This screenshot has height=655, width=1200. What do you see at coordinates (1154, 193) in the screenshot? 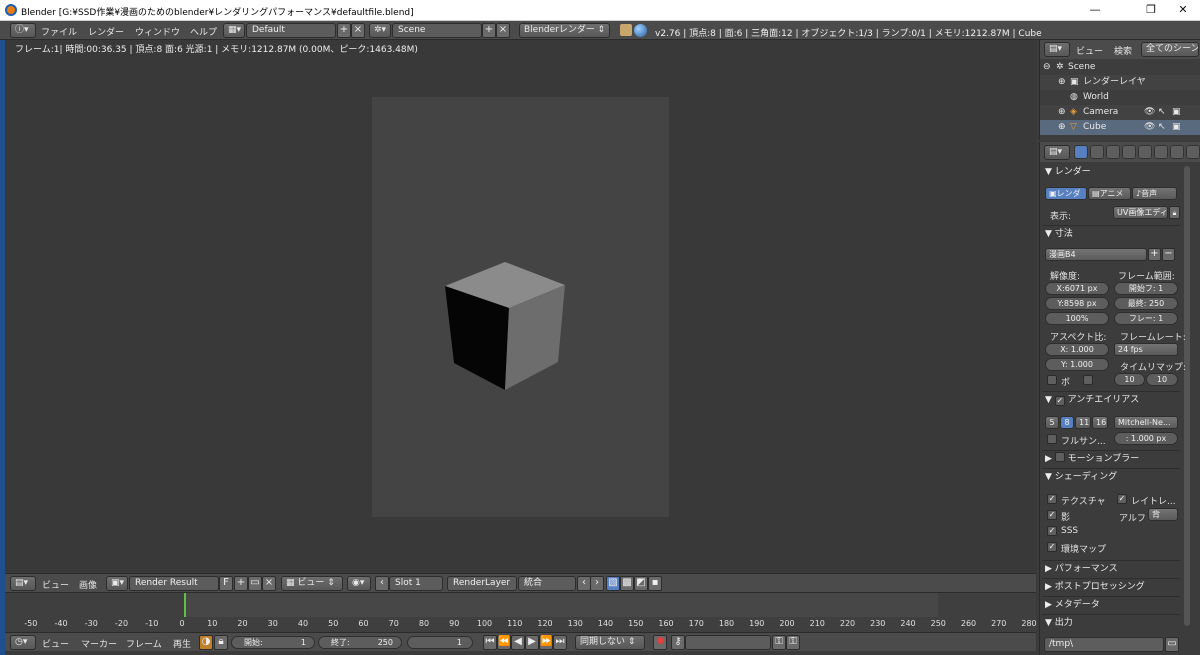
I see `render-audio-button: ♪音声` at bounding box center [1154, 193].